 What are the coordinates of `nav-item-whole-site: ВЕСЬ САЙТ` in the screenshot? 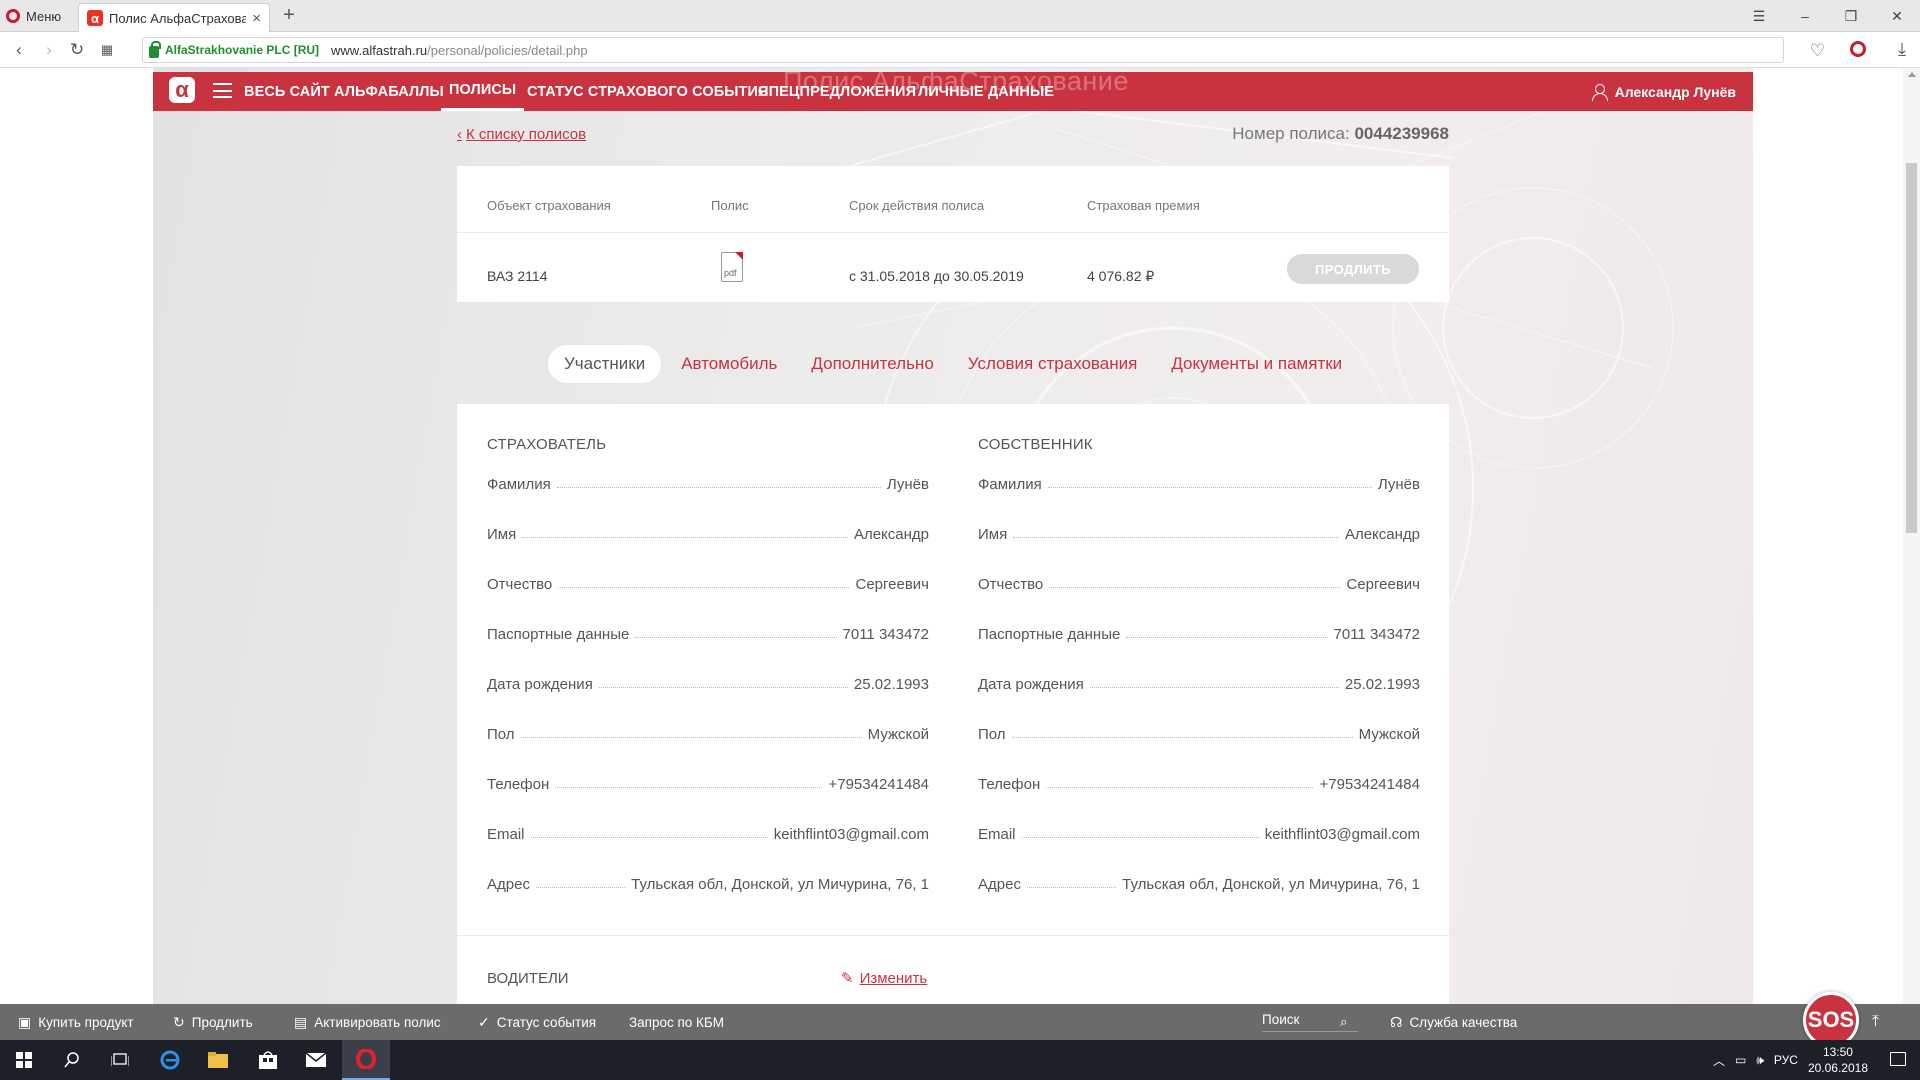 It's located at (287, 91).